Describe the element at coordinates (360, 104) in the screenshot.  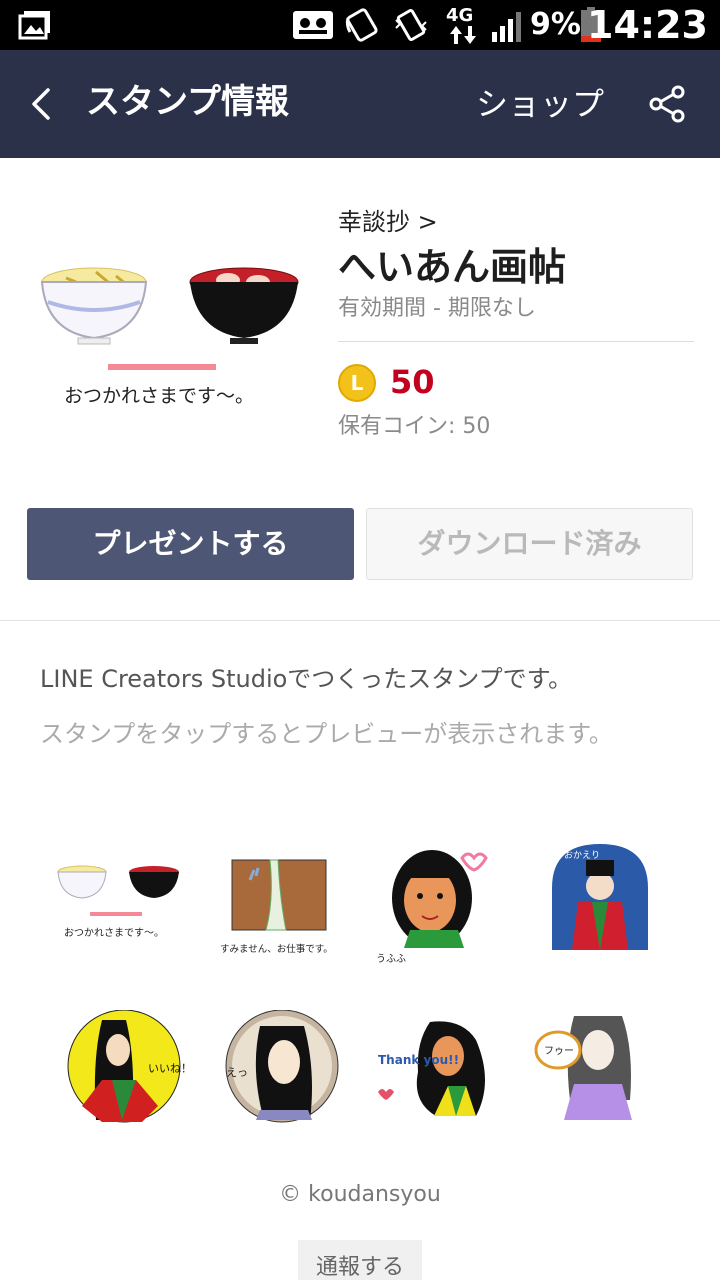
I see `app-bar: スタンプ情報 ショップ` at that location.